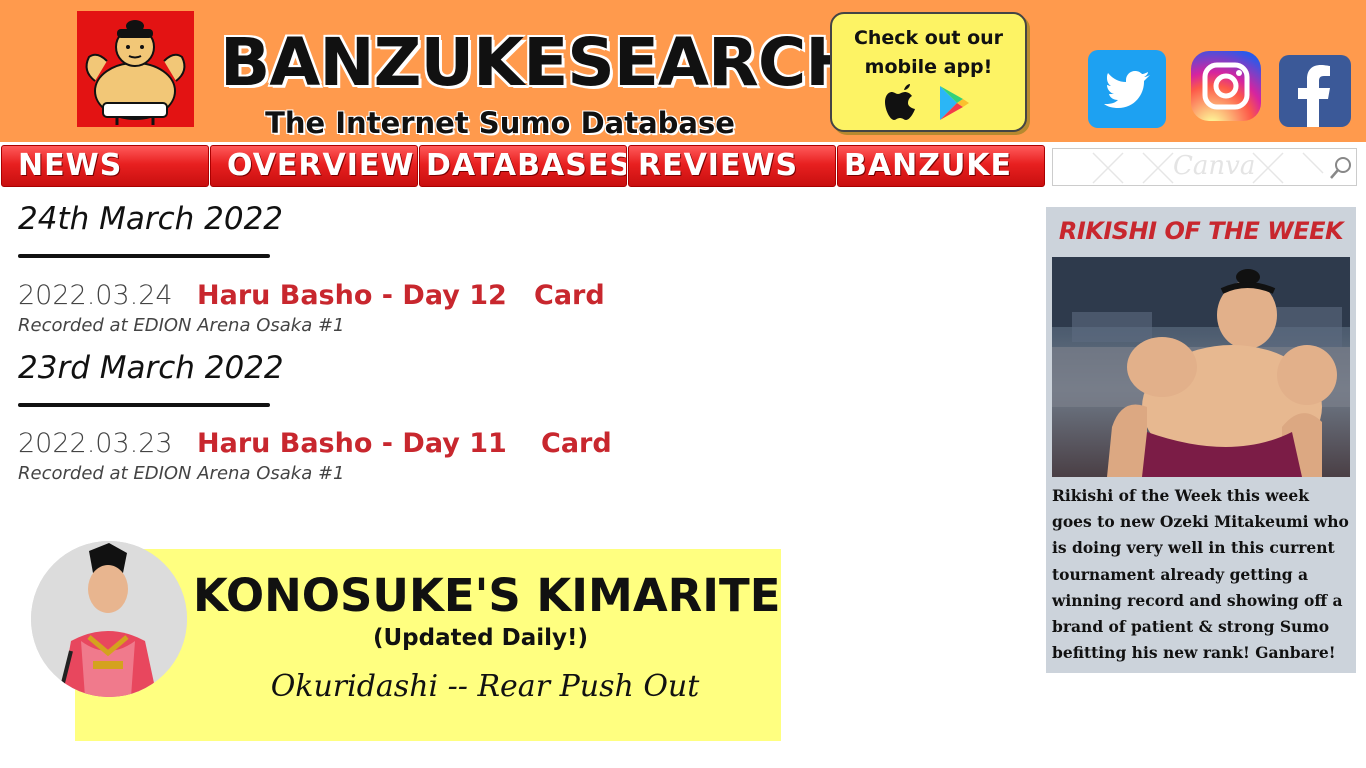 This screenshot has width=1366, height=768. I want to click on rikishi-photo-icon, so click(1201, 367).